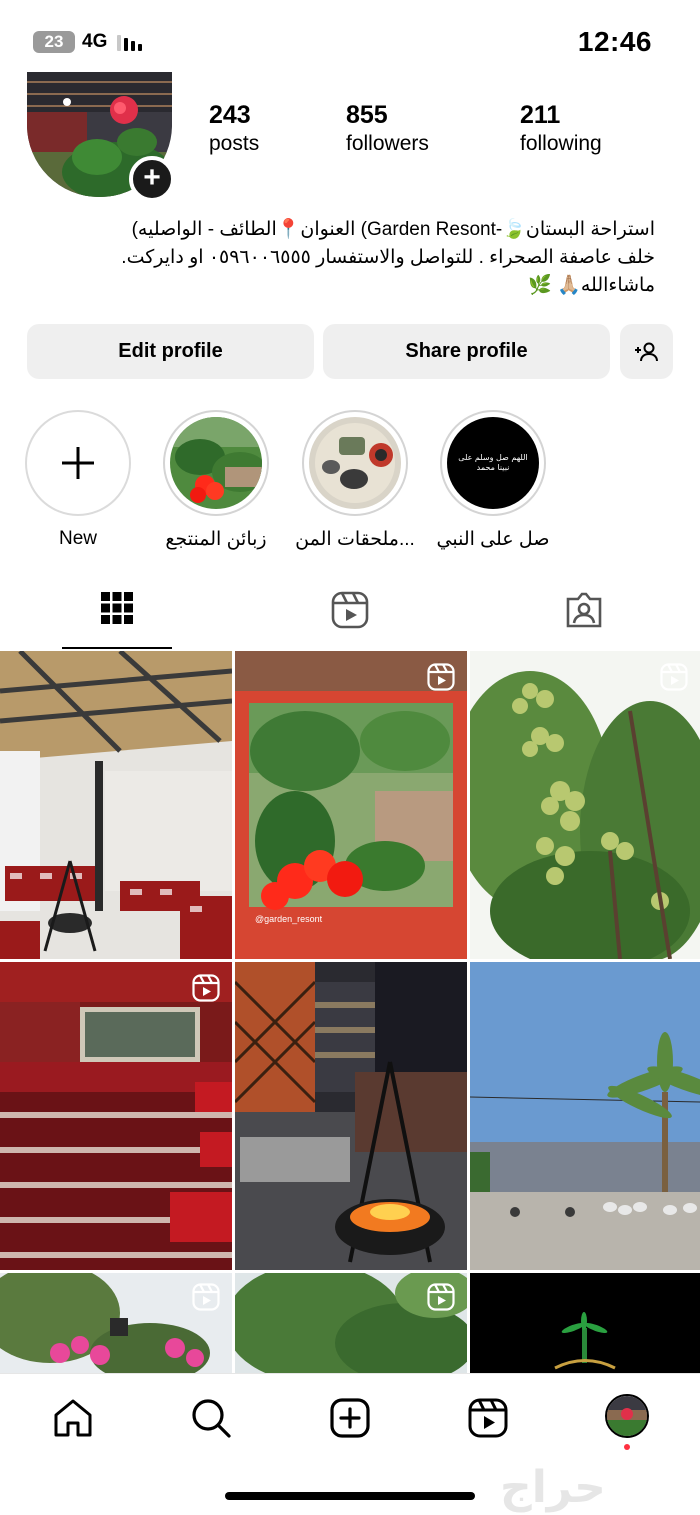 The width and height of the screenshot is (700, 1515). What do you see at coordinates (78, 463) in the screenshot?
I see `plus-icon` at bounding box center [78, 463].